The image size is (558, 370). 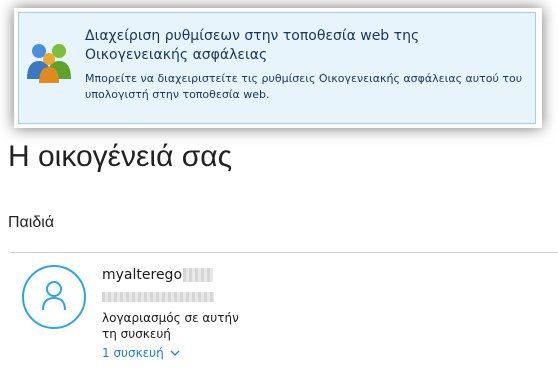 I want to click on child-name-text: myalterego, so click(x=142, y=275).